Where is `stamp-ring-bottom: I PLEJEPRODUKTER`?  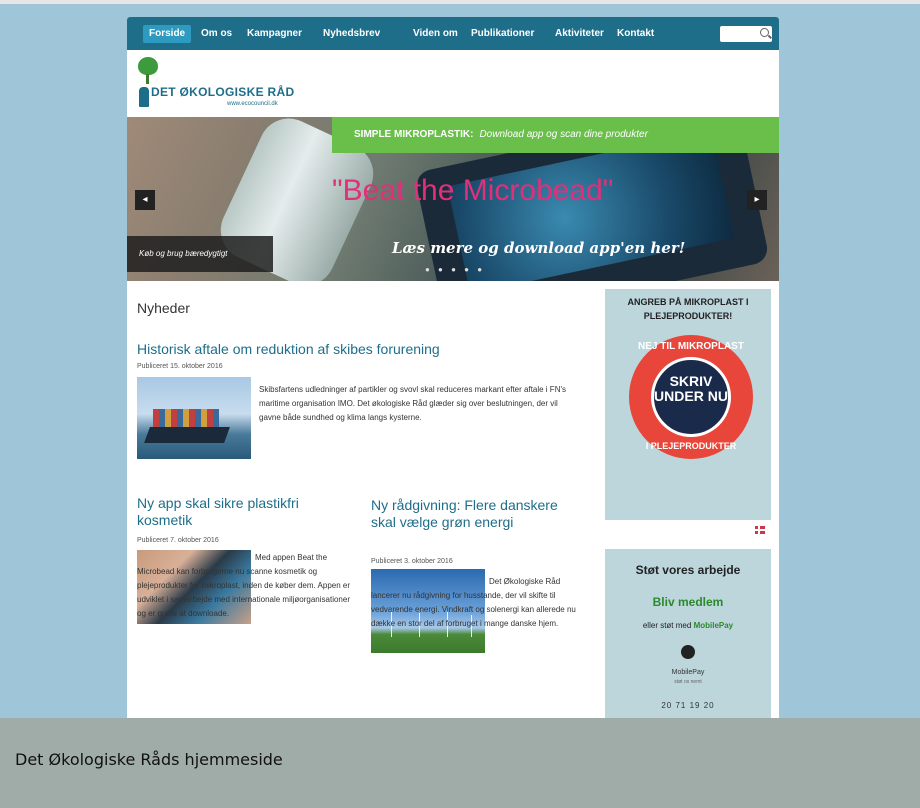 stamp-ring-bottom: I PLEJEPRODUKTER is located at coordinates (691, 446).